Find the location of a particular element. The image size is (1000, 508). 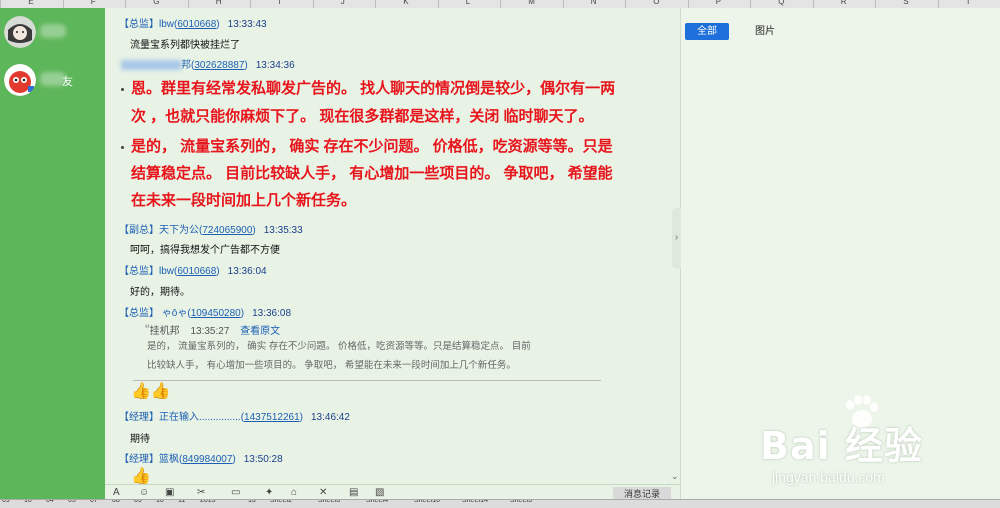

watermark-url: jingyan.baidu.com is located at coordinates (828, 477).